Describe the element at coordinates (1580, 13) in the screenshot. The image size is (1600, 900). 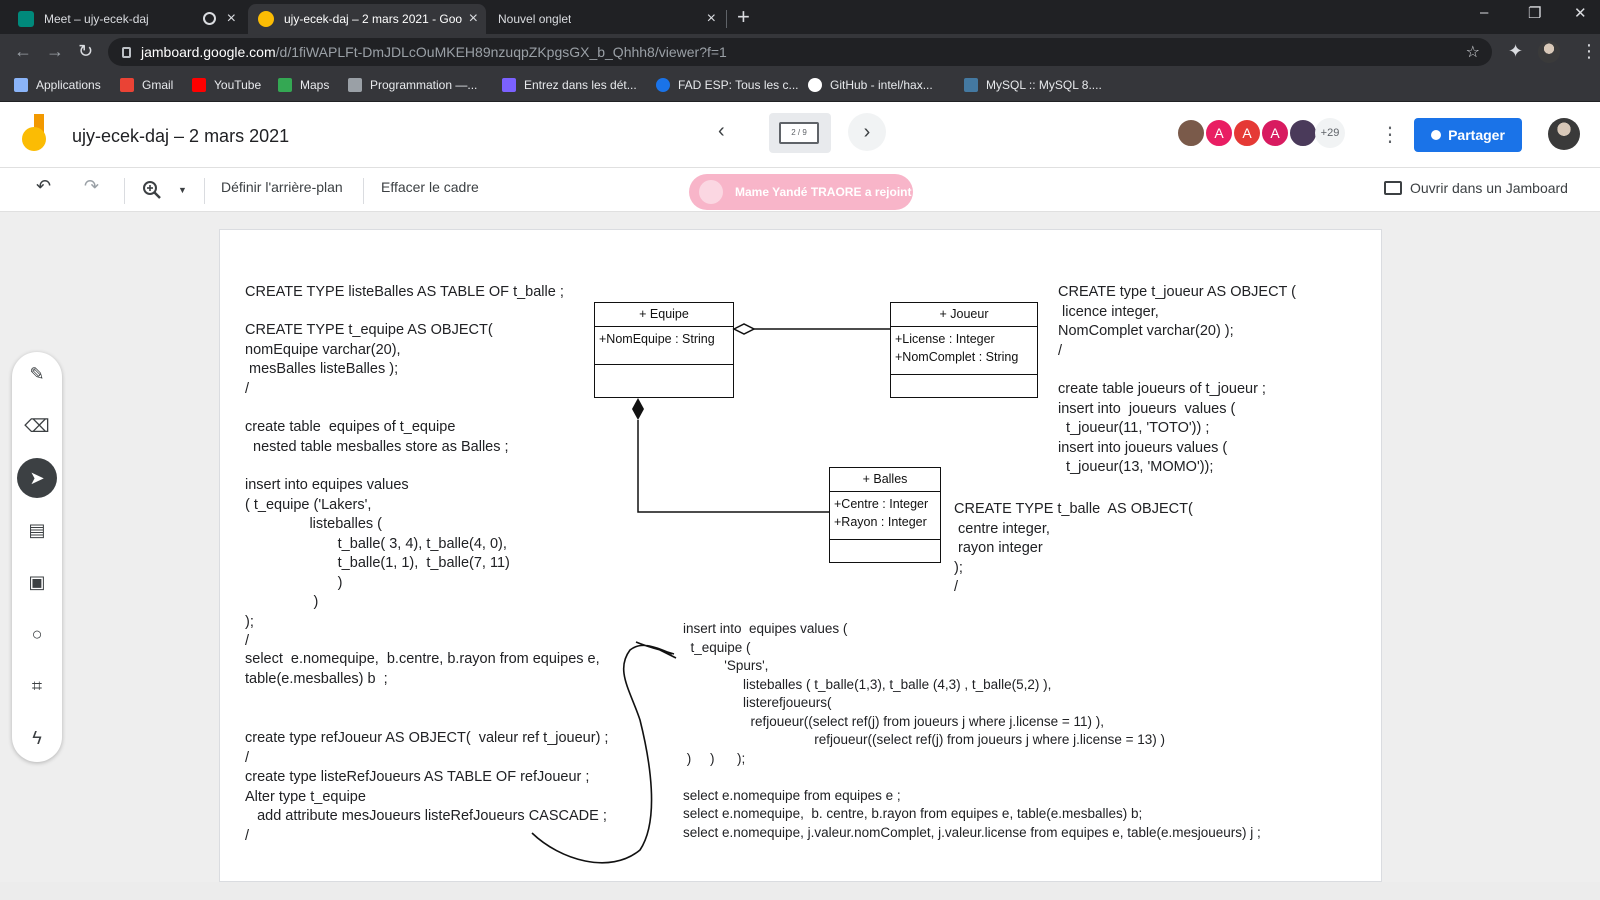
I see `window-close-button: ✕` at that location.